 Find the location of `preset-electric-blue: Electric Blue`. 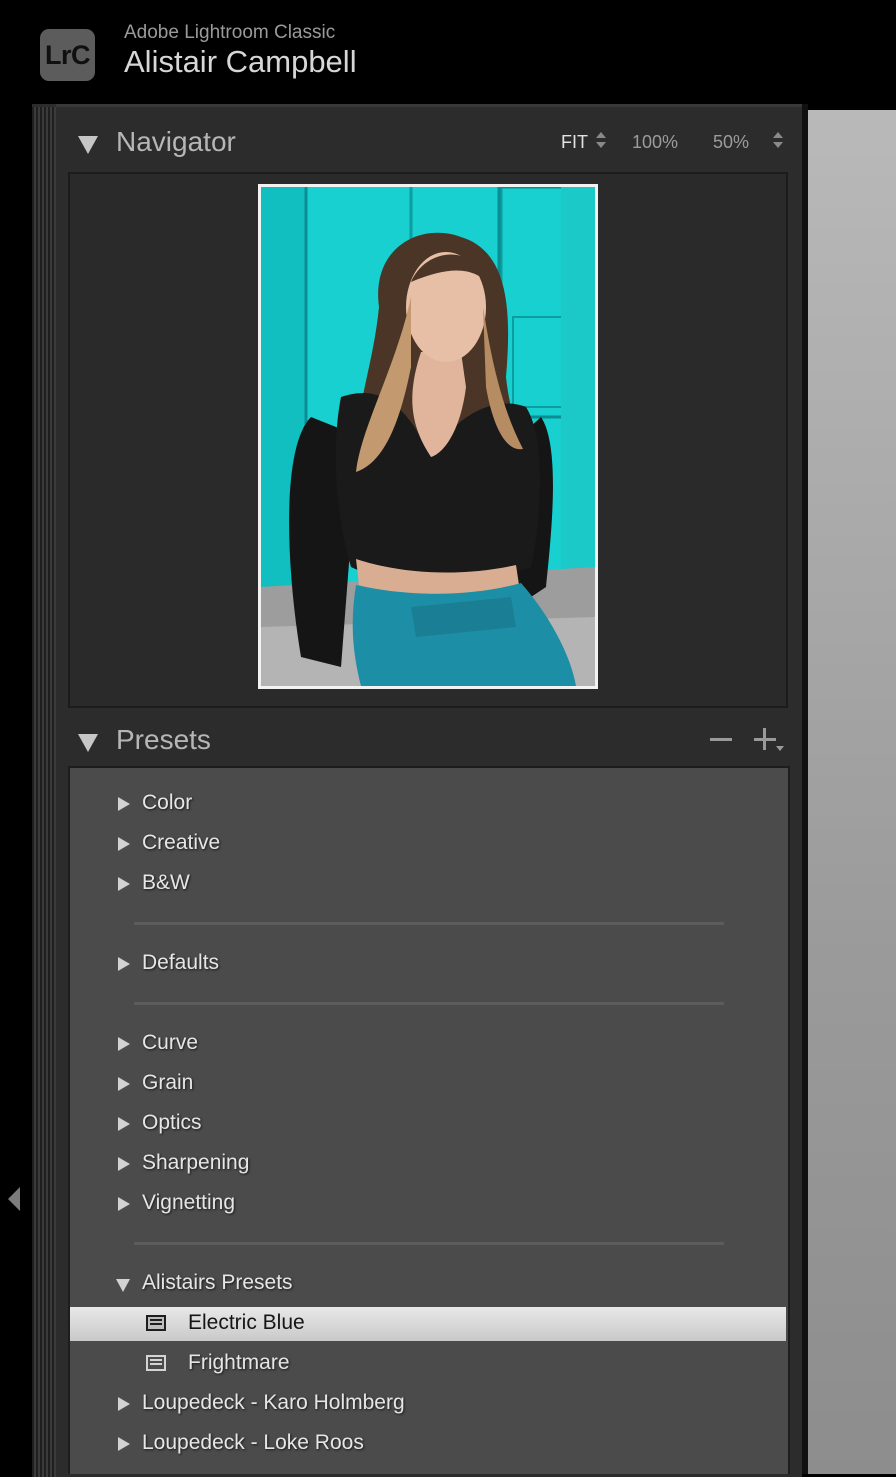

preset-electric-blue: Electric Blue is located at coordinates (428, 1324).